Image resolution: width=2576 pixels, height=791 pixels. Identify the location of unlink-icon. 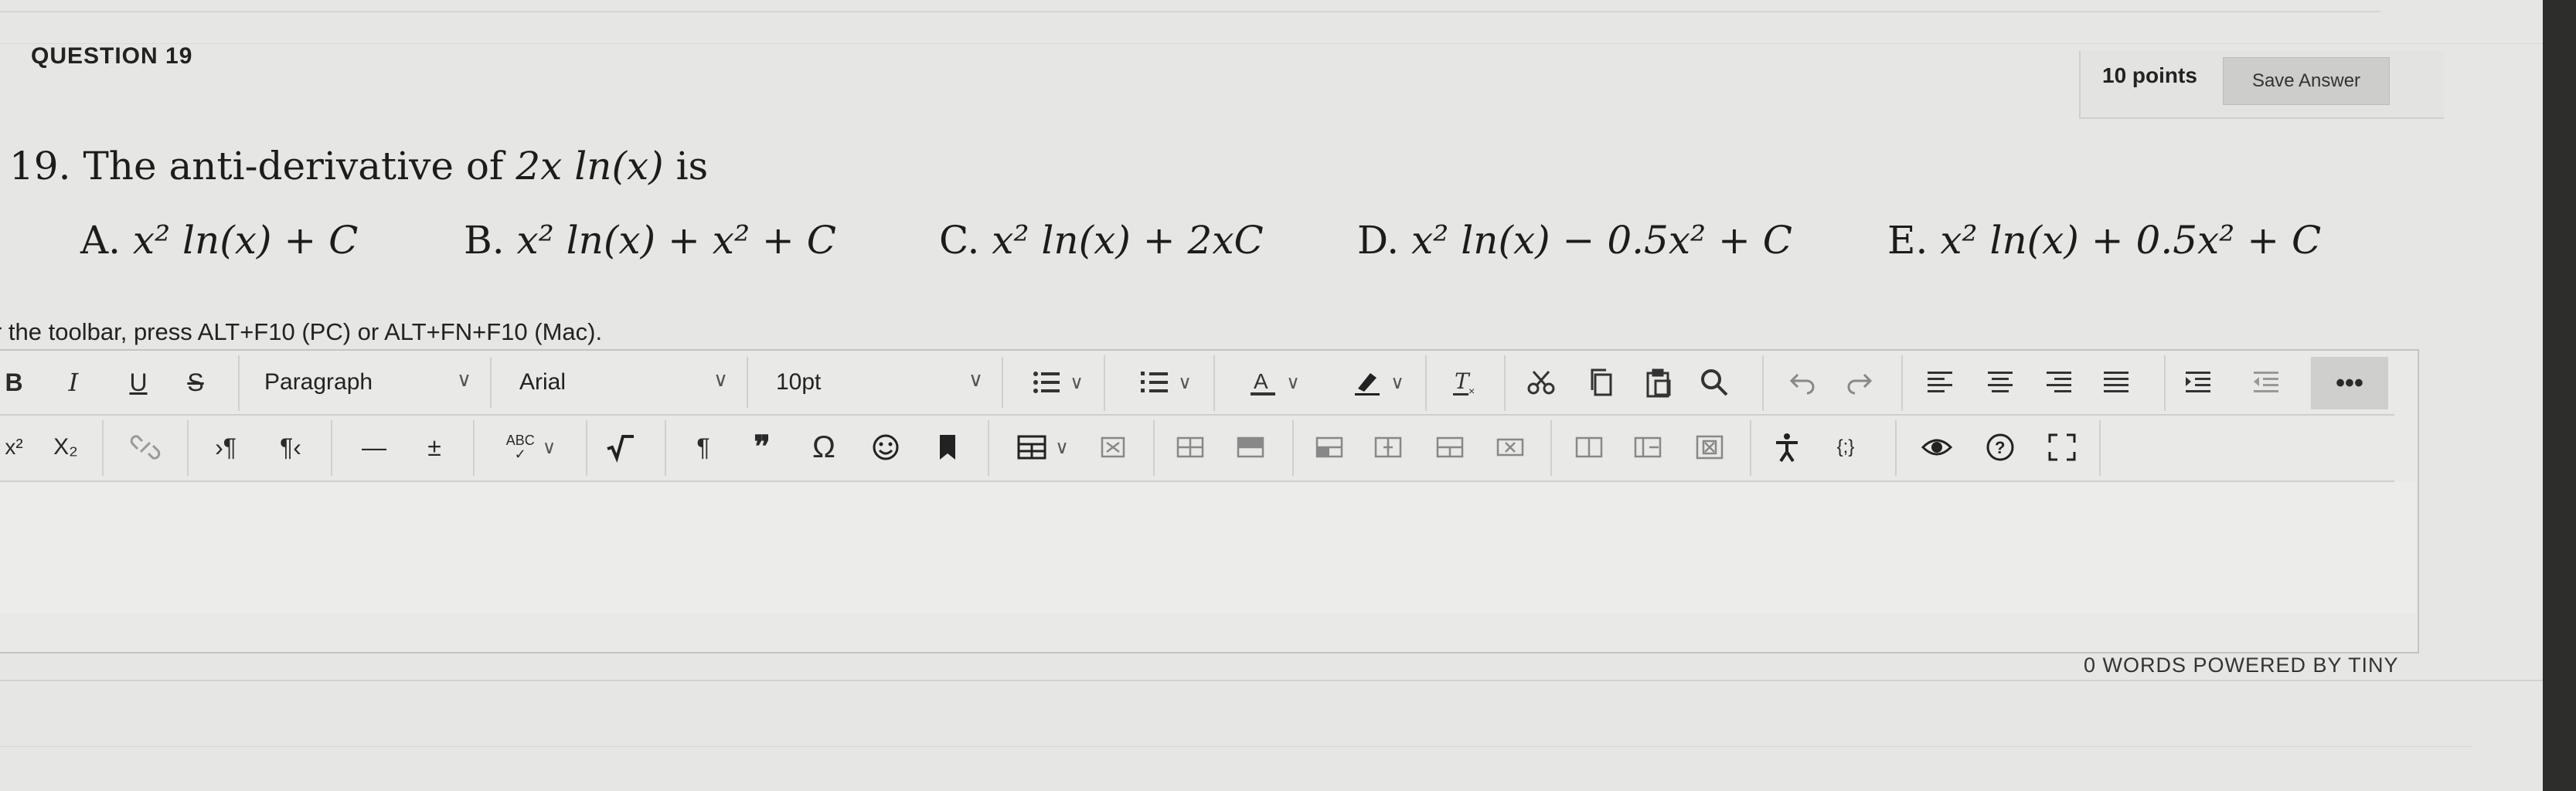
(145, 447).